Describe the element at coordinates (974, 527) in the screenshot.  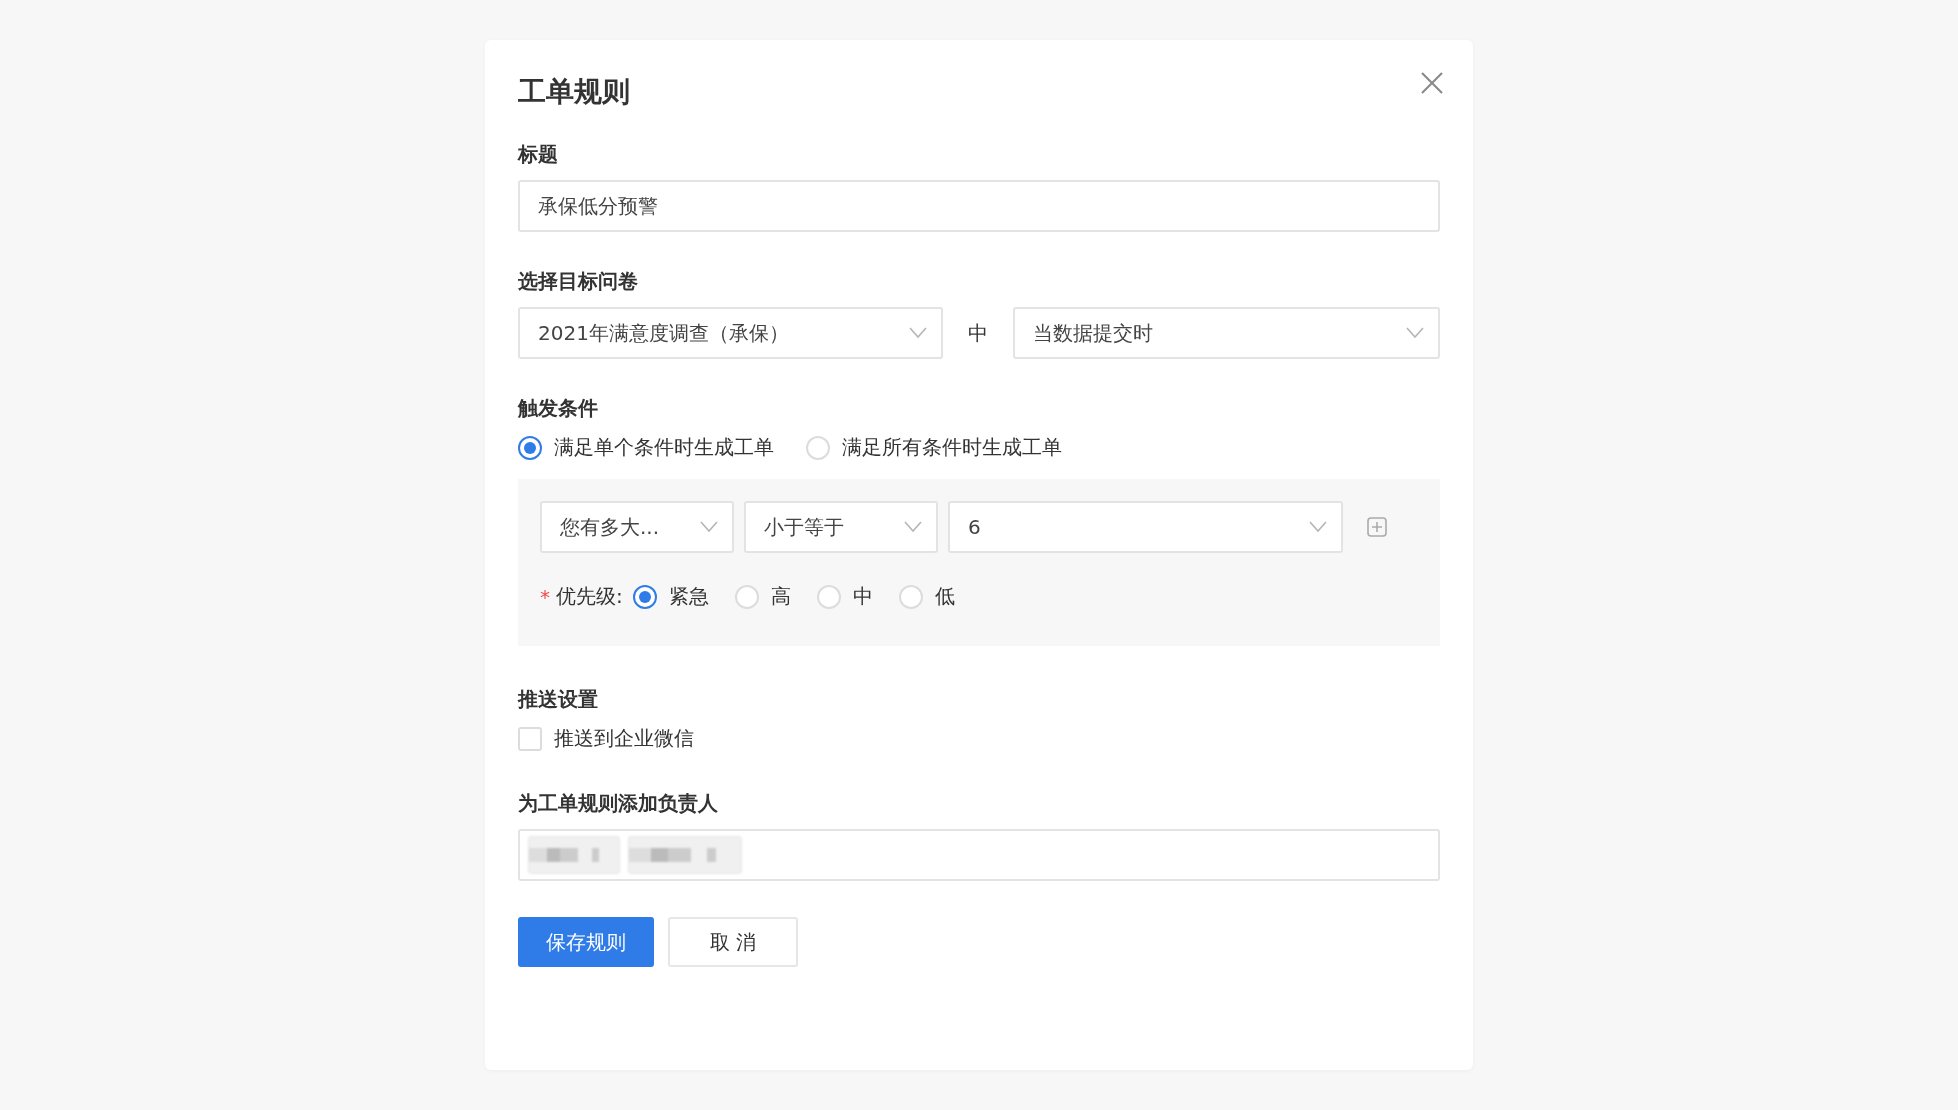
I see `select-value: 6` at that location.